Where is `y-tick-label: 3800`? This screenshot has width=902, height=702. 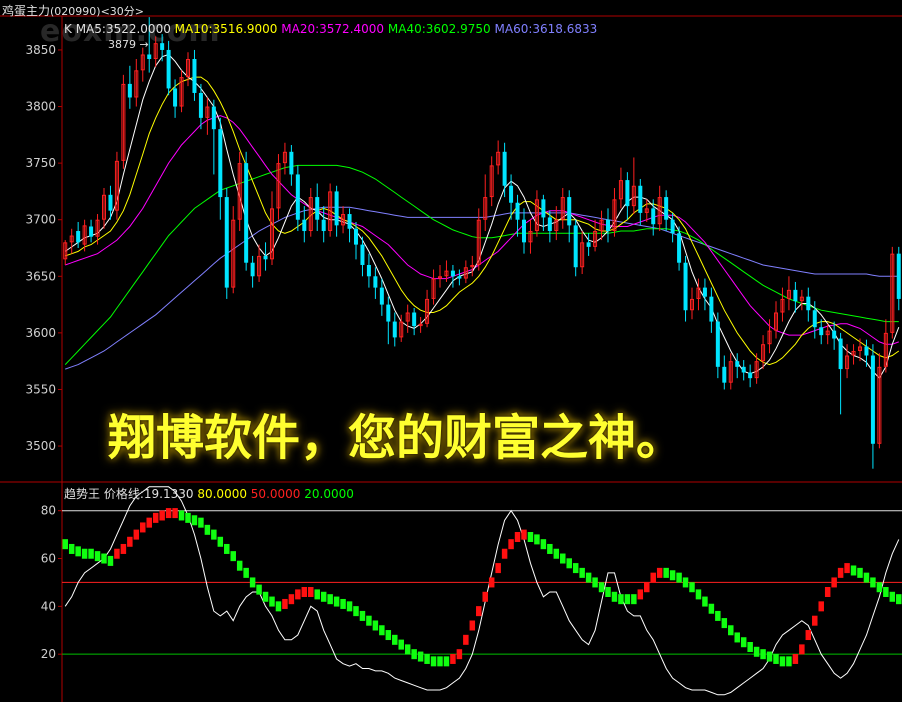
y-tick-label: 3800 is located at coordinates (40, 107).